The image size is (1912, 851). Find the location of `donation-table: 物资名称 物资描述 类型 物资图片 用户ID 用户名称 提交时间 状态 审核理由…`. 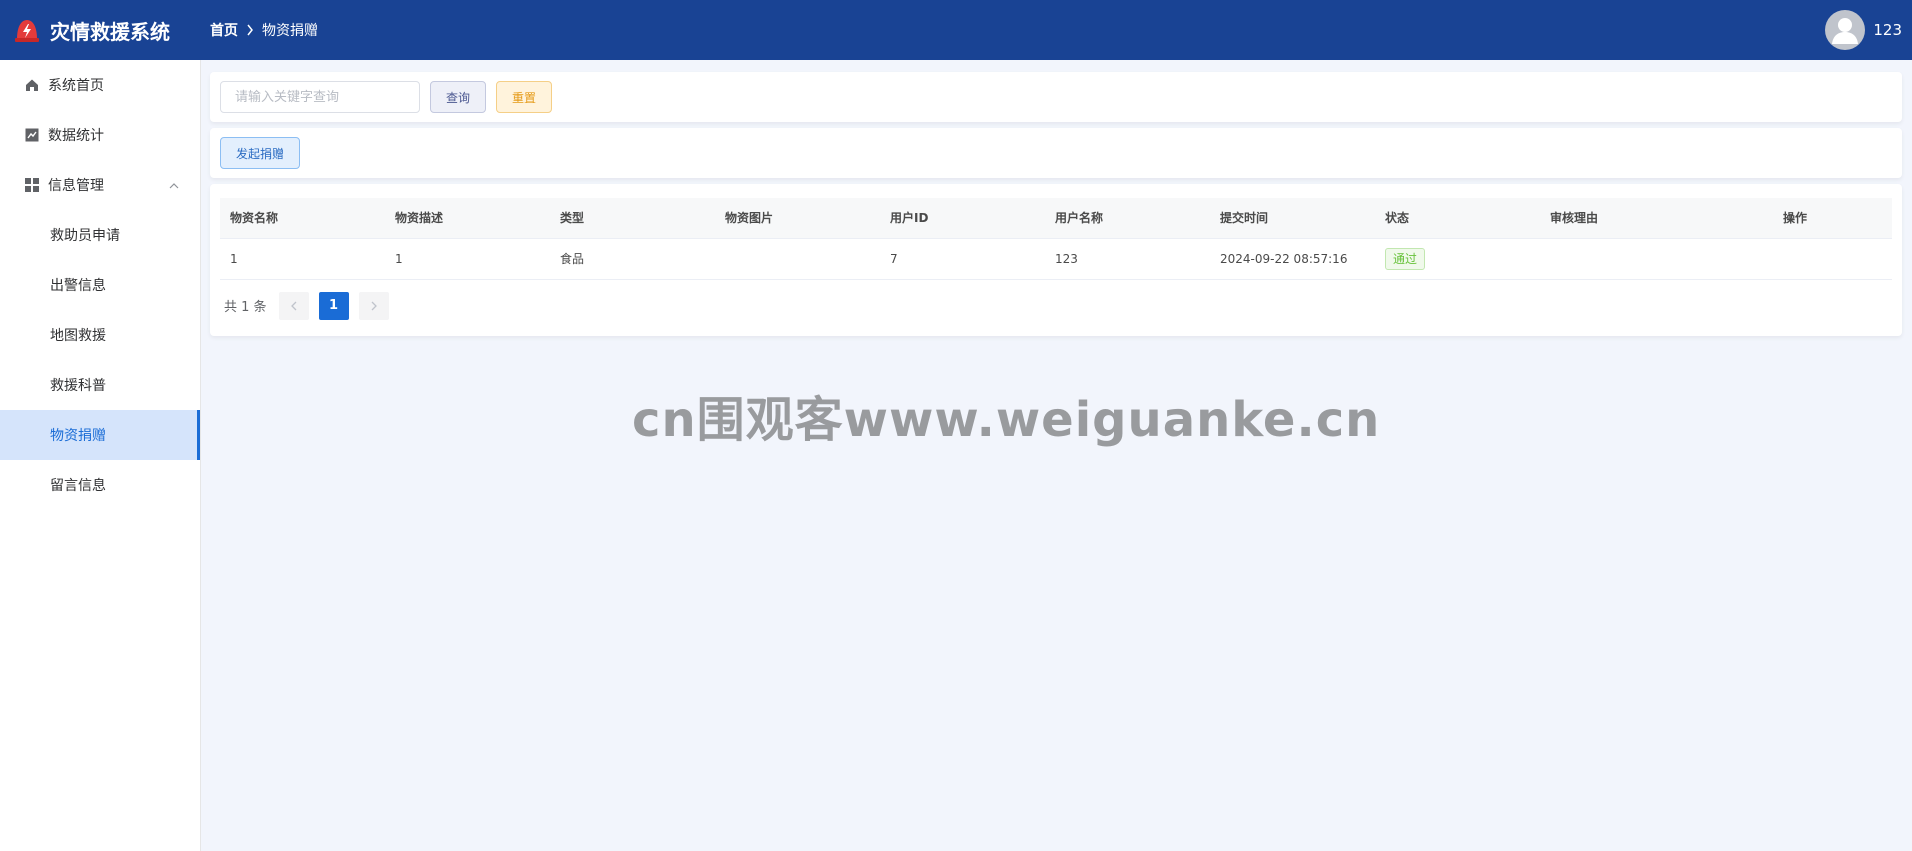

donation-table: 物资名称 物资描述 类型 物资图片 用户ID 用户名称 提交时间 状态 审核理由… is located at coordinates (1056, 239).